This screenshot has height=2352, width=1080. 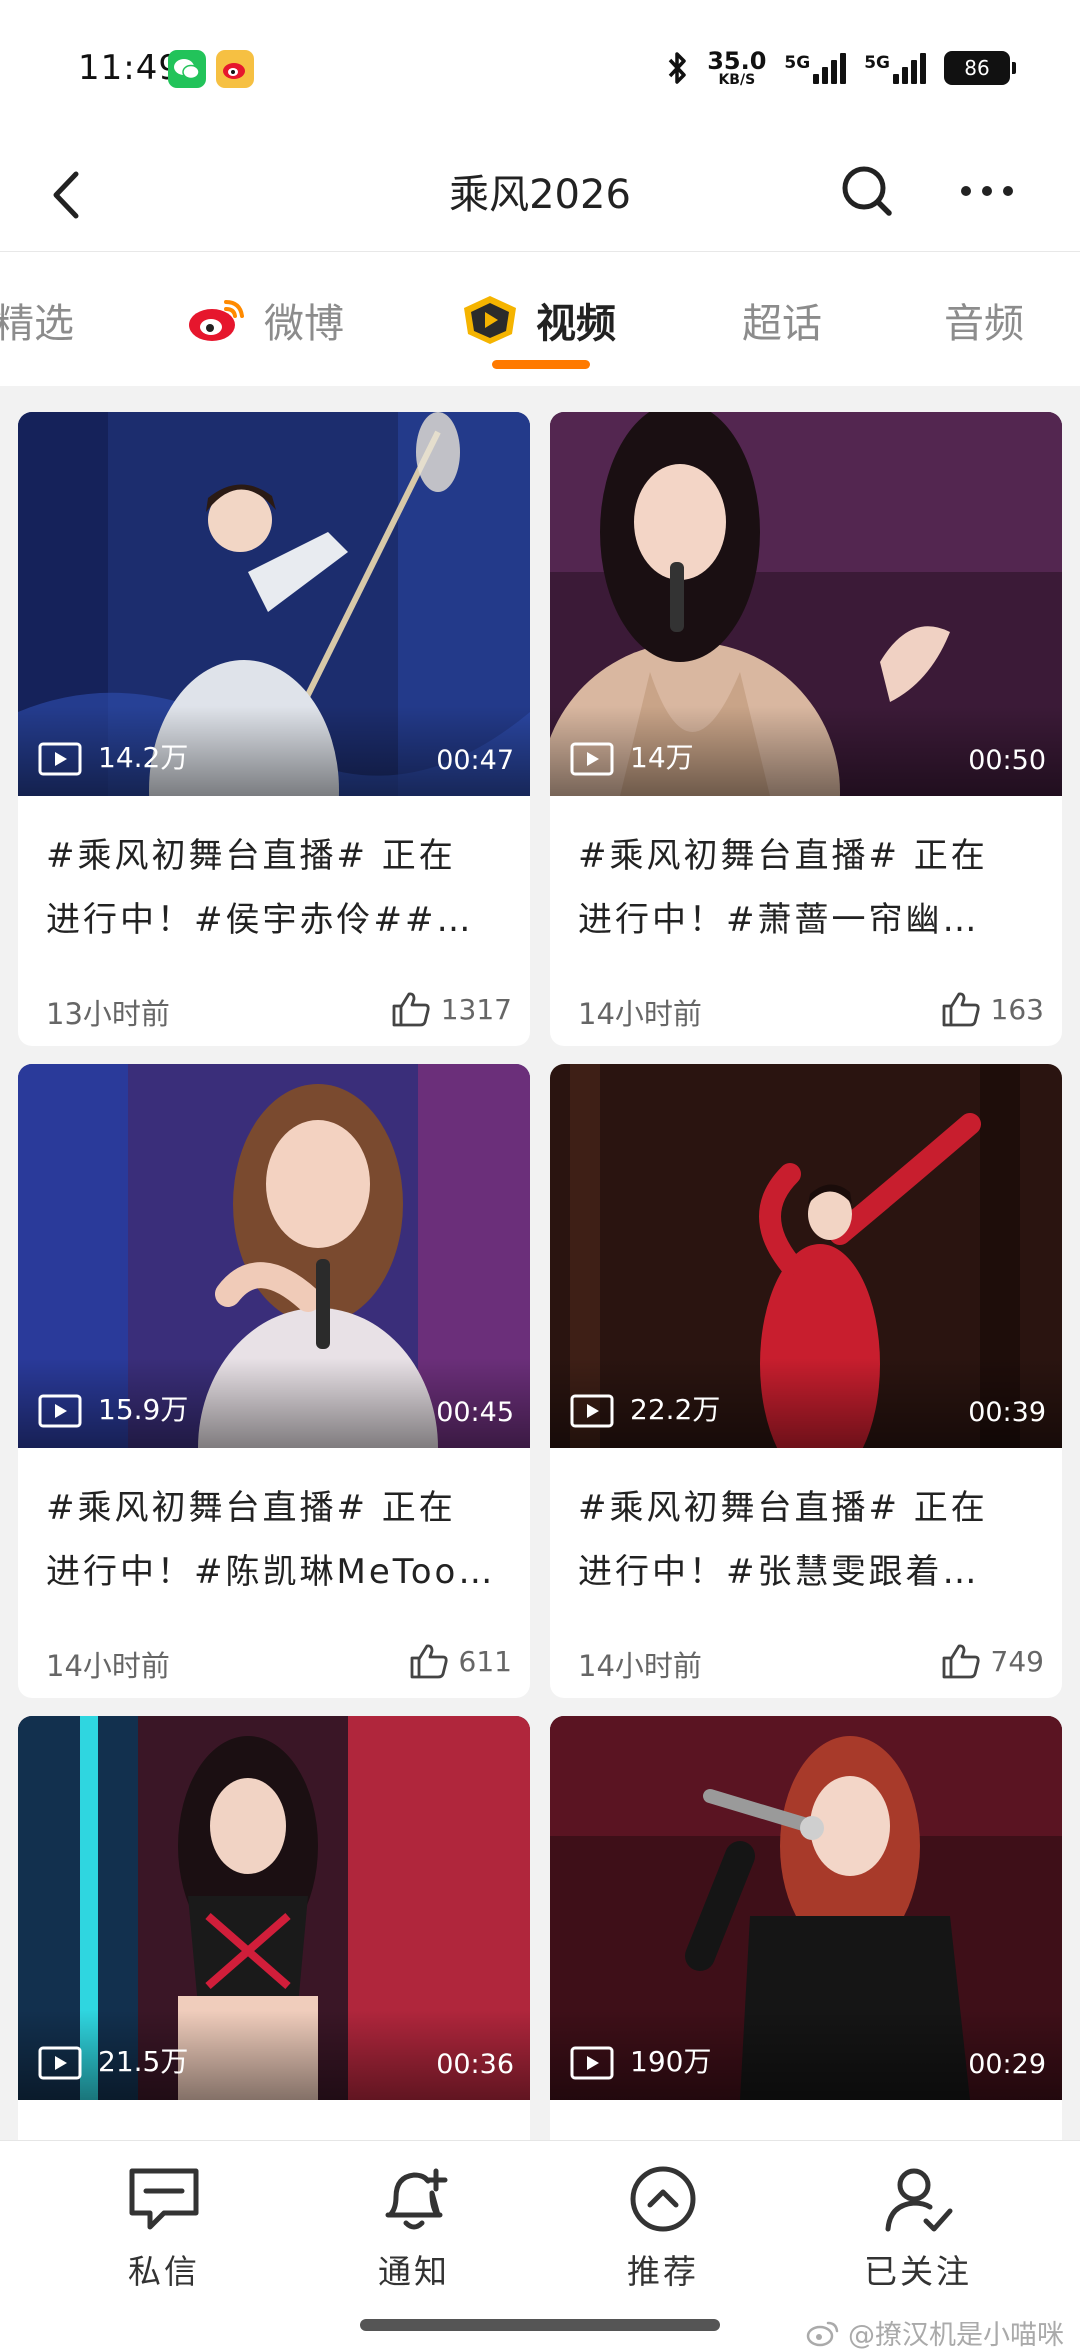 What do you see at coordinates (540, 2325) in the screenshot?
I see `home-indicator` at bounding box center [540, 2325].